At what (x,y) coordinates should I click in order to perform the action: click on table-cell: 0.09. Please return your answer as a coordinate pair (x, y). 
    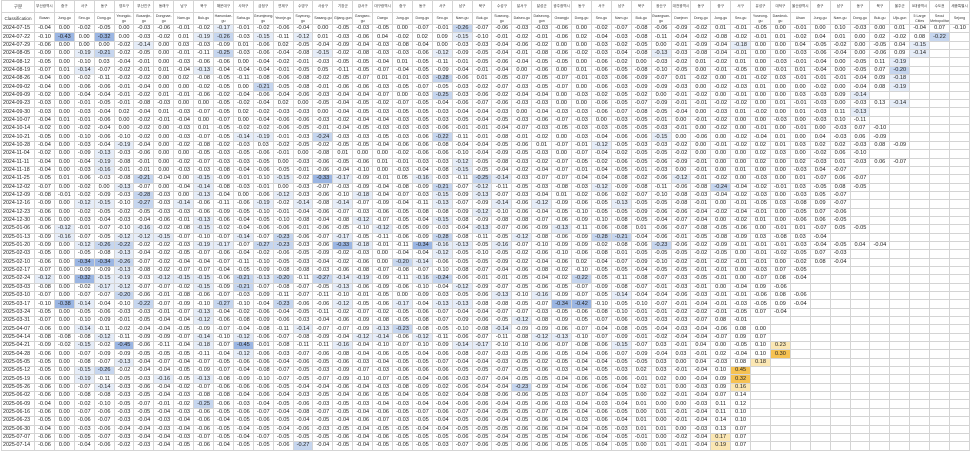
    Looking at the image, I should click on (721, 387).